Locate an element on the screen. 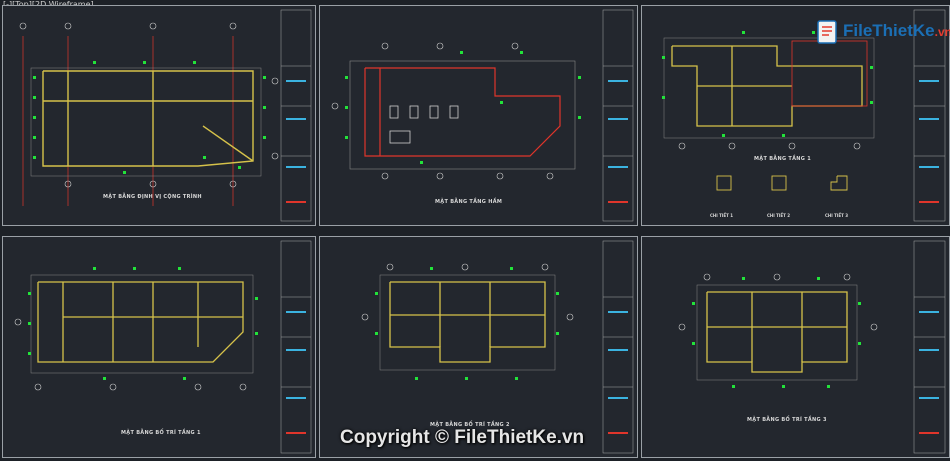 The width and height of the screenshot is (950, 461). brand-logo: FileThietKe.vn is located at coordinates (882, 32).